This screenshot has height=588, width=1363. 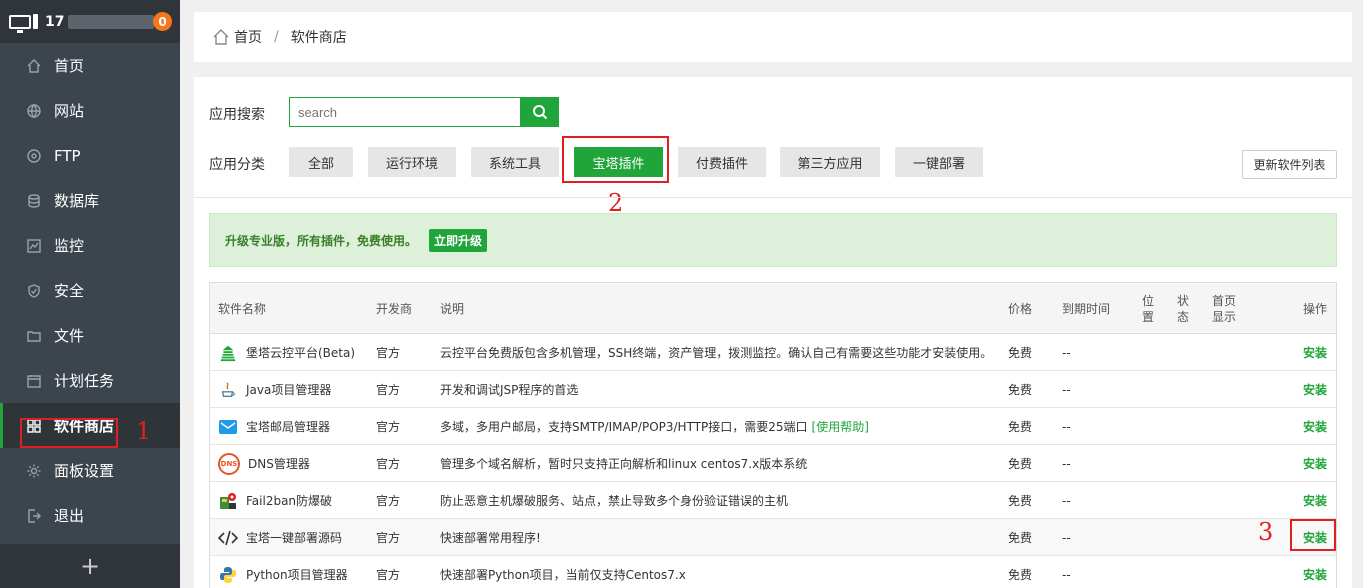 What do you see at coordinates (412, 162) in the screenshot?
I see `category-runtime: 运行环境` at bounding box center [412, 162].